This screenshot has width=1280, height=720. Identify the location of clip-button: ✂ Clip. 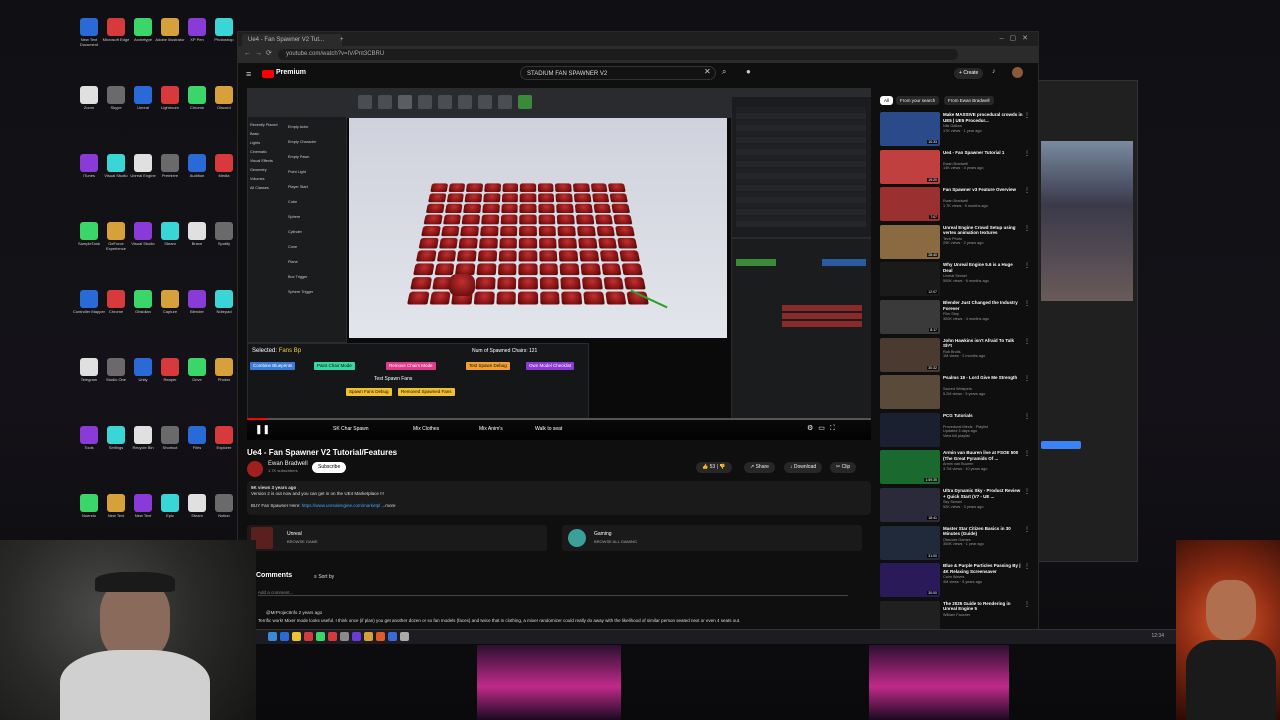
(843, 467).